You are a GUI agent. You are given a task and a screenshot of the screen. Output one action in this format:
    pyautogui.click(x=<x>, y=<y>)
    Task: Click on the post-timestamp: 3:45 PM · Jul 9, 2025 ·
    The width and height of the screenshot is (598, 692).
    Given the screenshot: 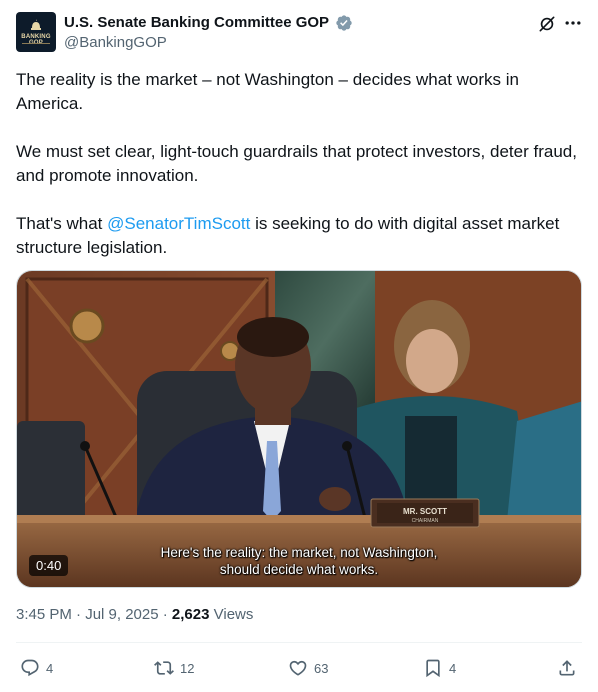 What is the action you would take?
    pyautogui.click(x=94, y=614)
    